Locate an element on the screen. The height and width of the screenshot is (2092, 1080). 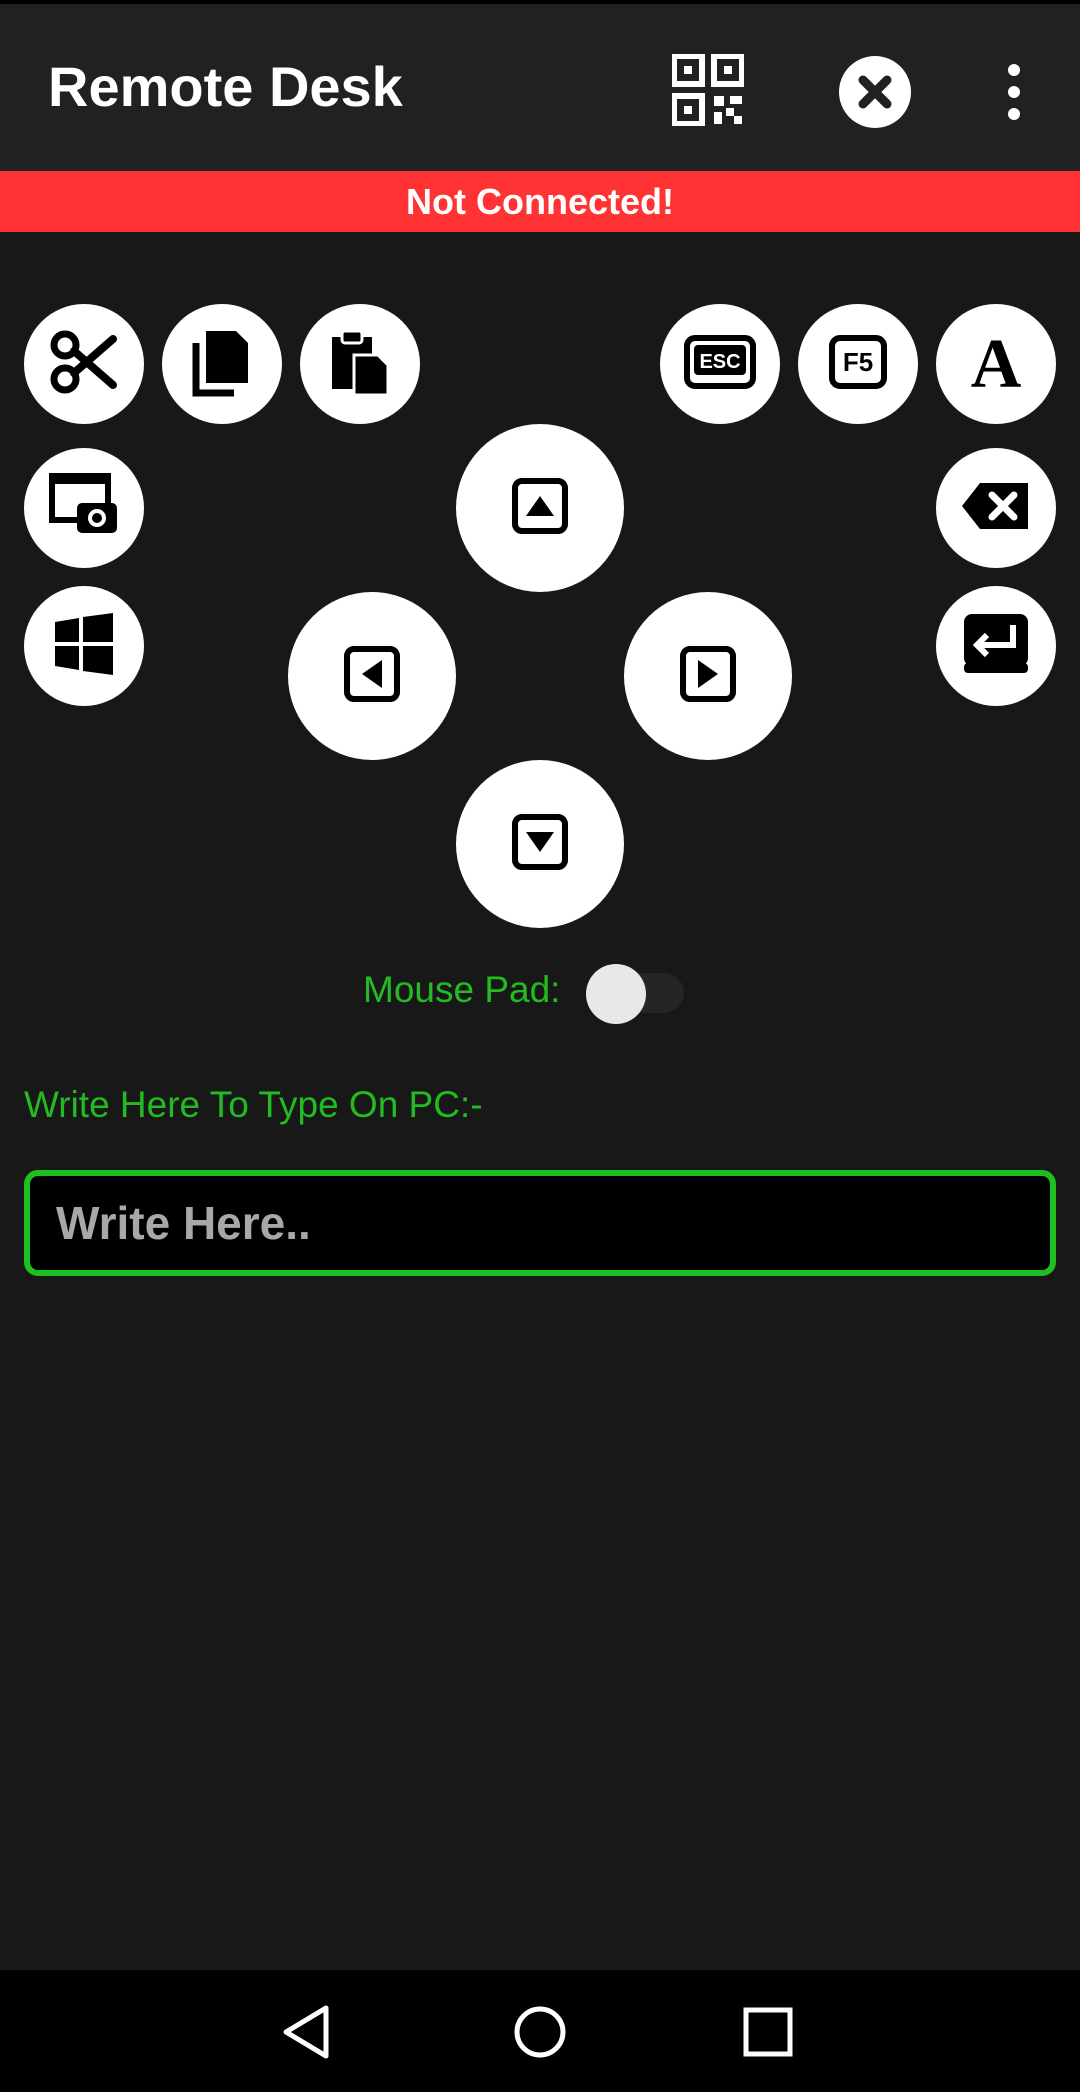
more-vert-icon is located at coordinates (1014, 92).